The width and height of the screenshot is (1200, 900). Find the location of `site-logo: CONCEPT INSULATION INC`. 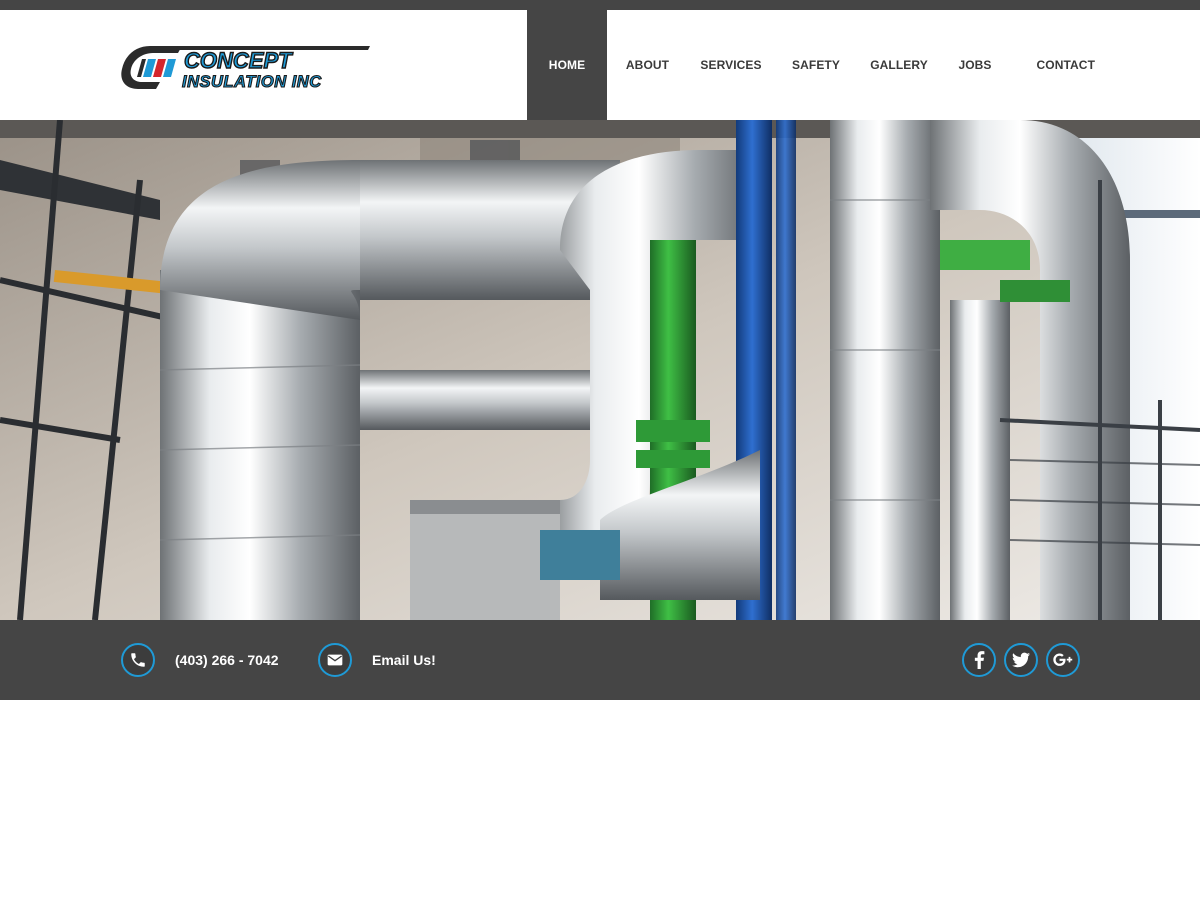

site-logo: CONCEPT INSULATION INC is located at coordinates (246, 66).